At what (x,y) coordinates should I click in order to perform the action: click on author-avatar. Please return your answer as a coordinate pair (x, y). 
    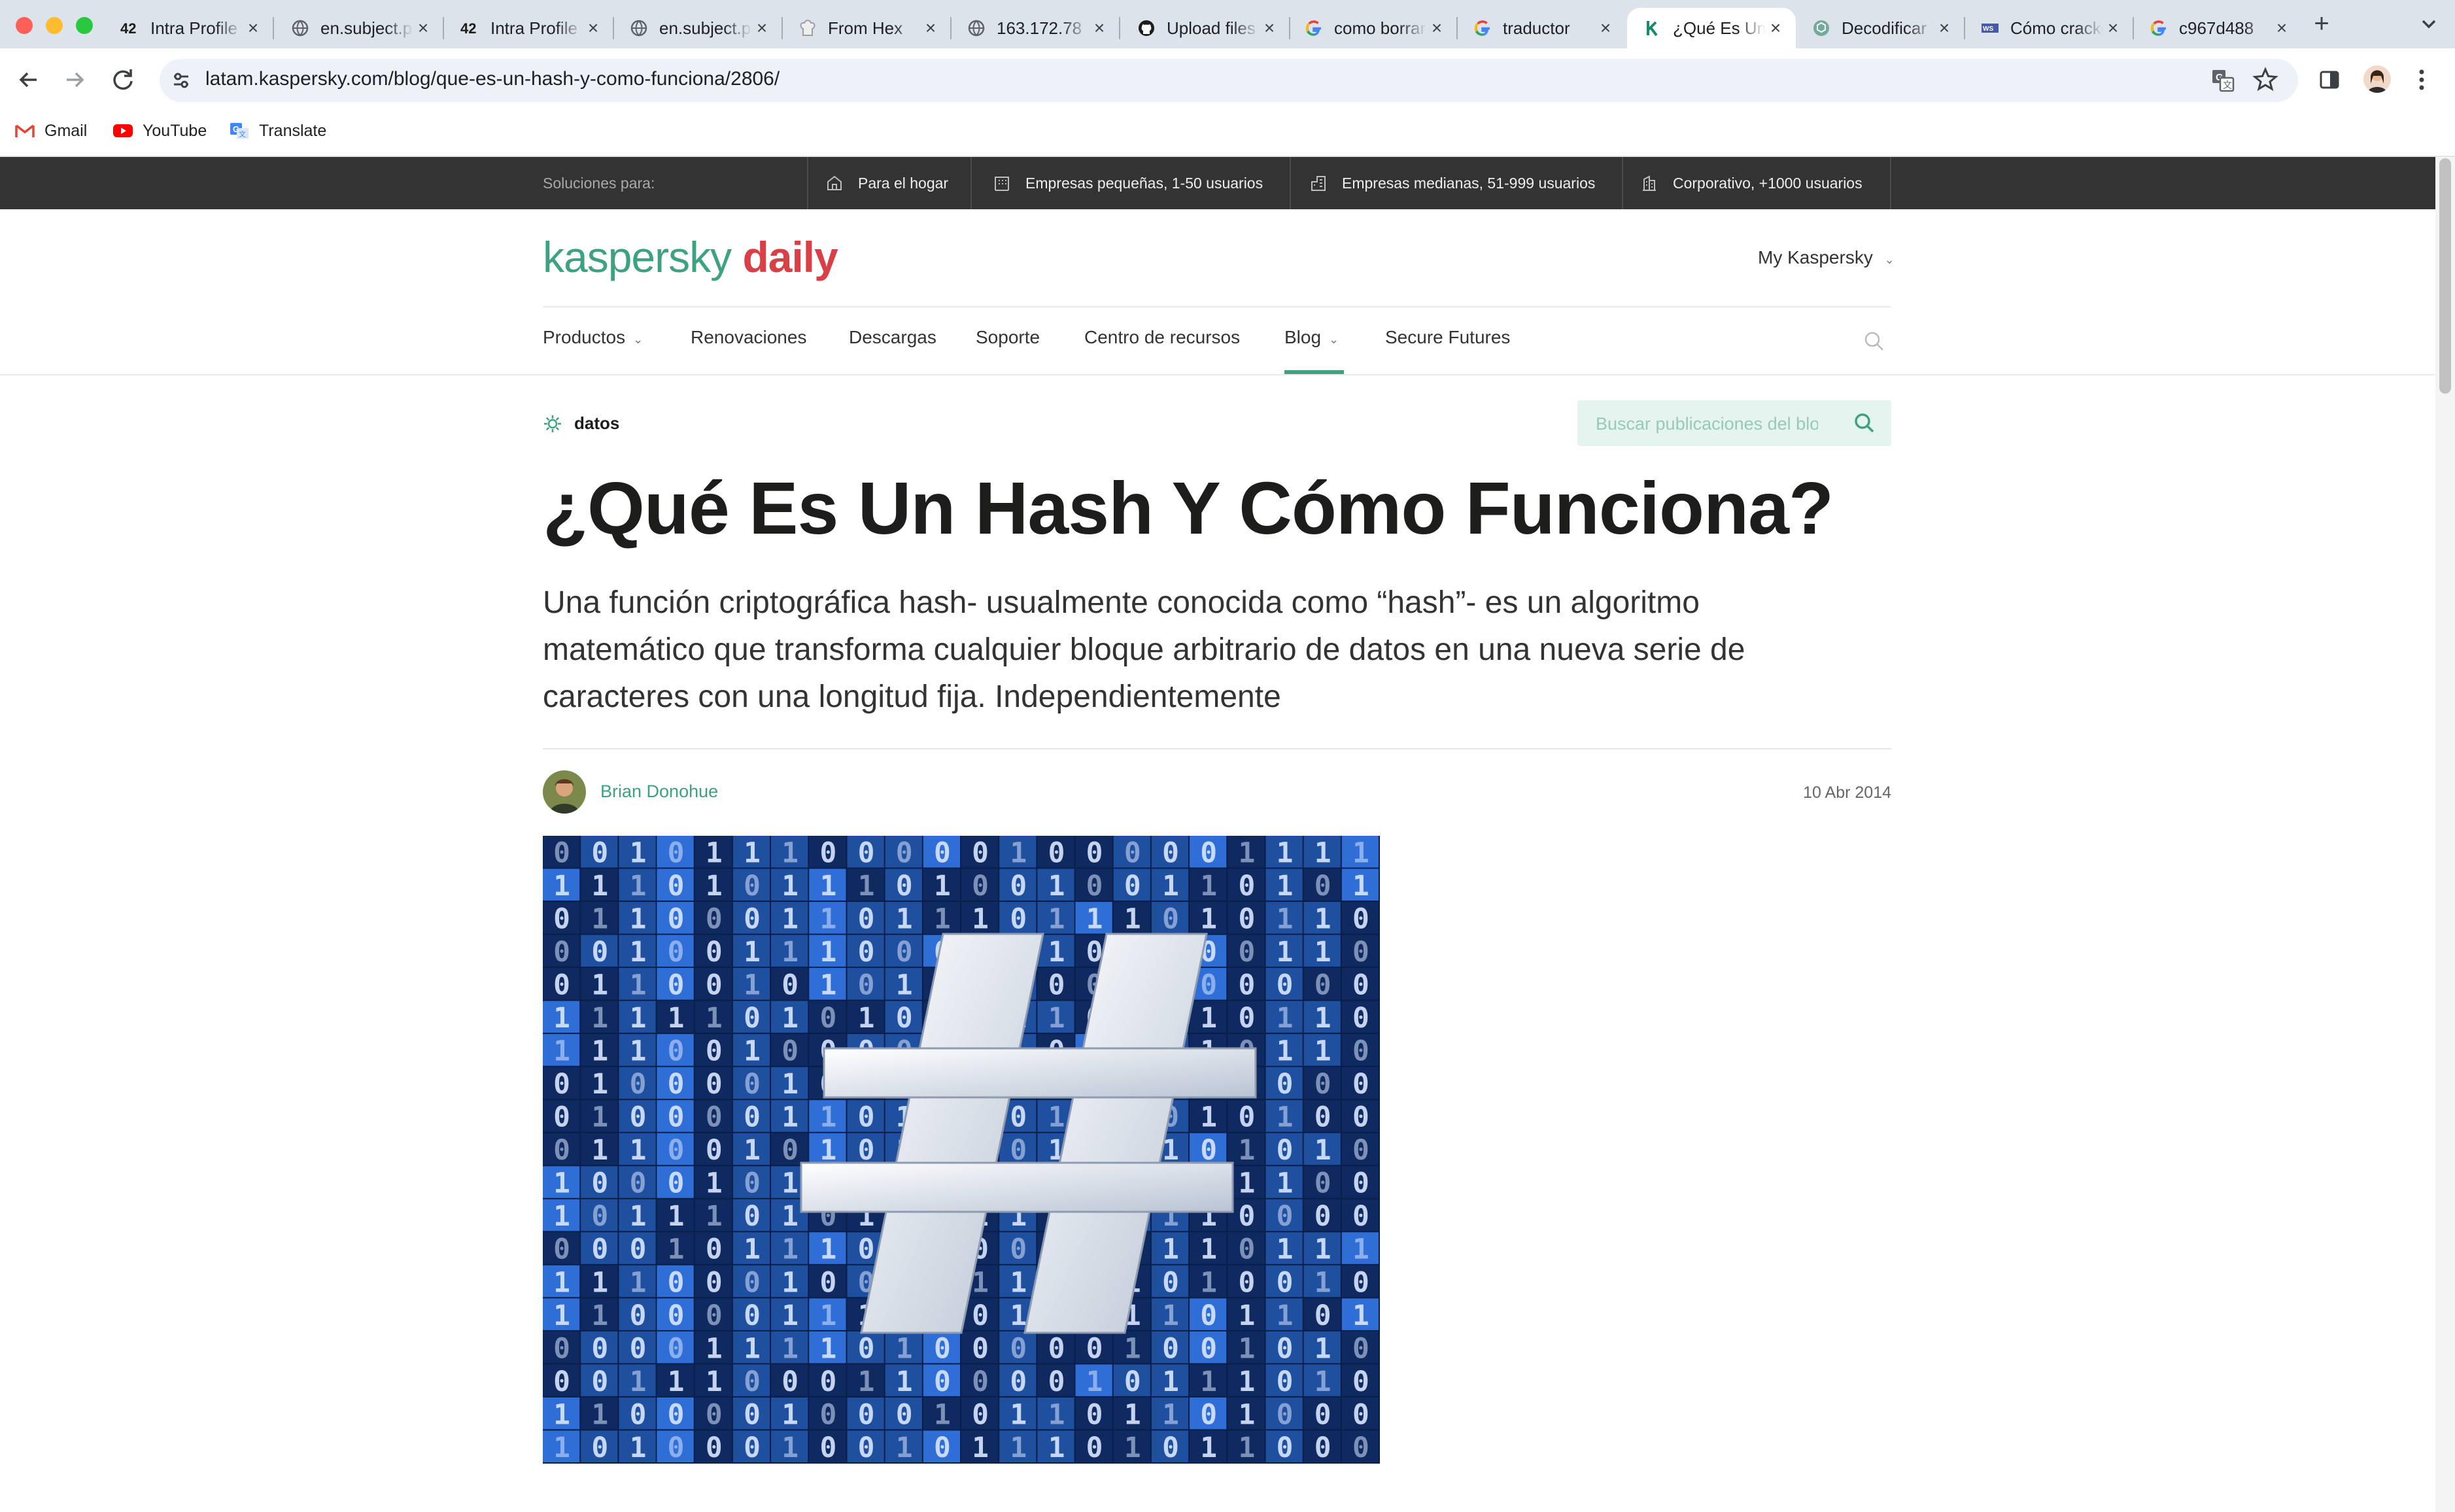
    Looking at the image, I should click on (564, 792).